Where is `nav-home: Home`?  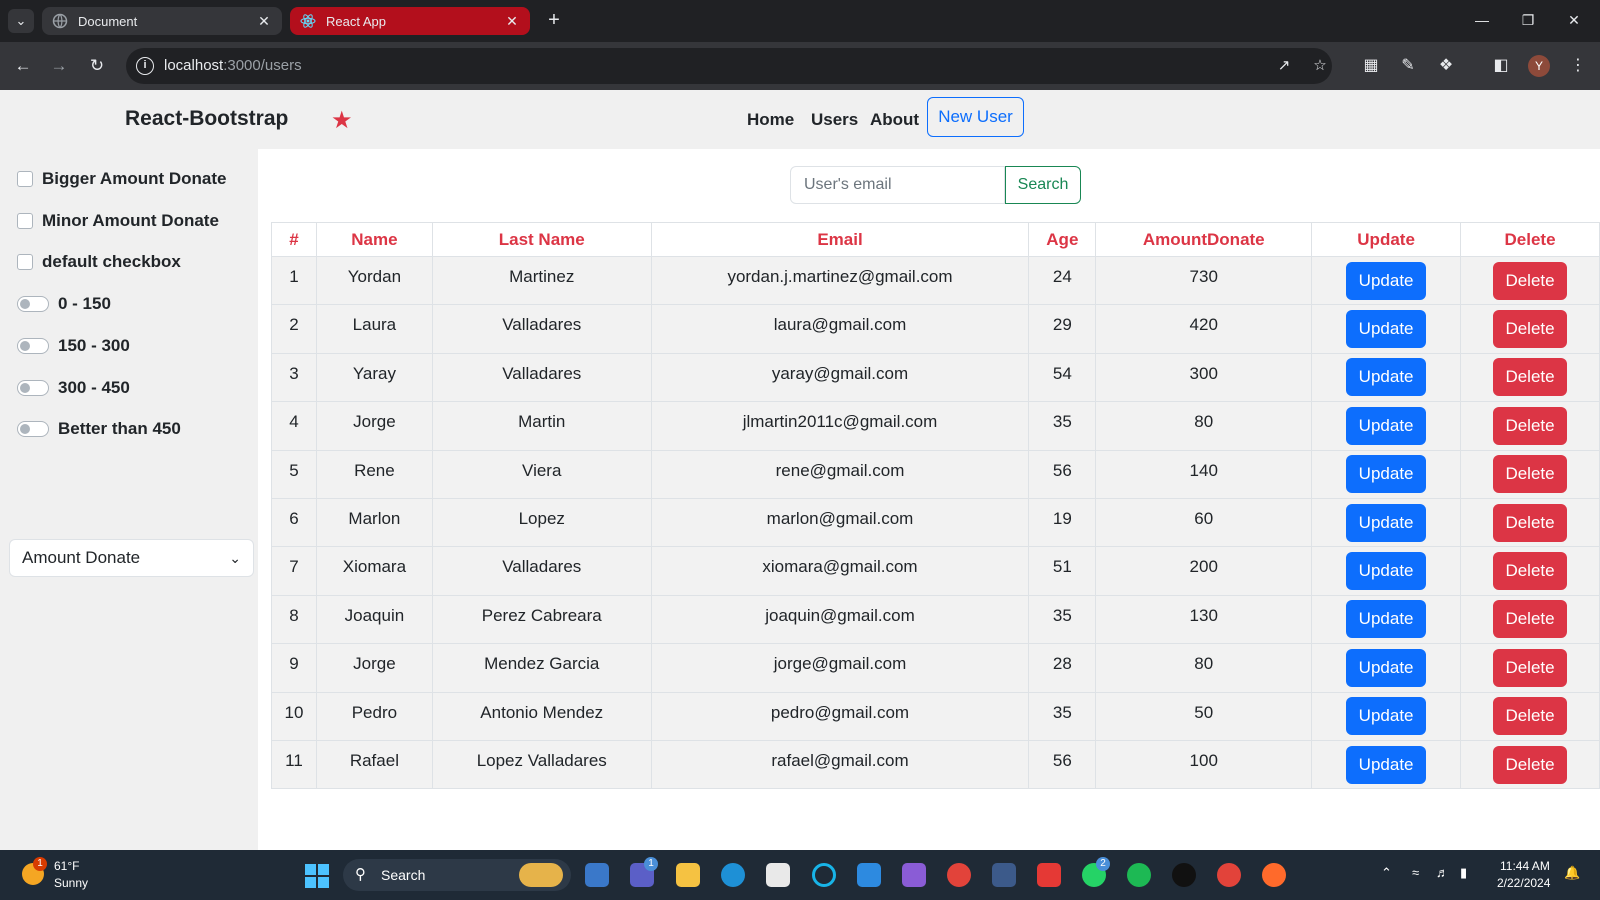
nav-home: Home is located at coordinates (770, 120).